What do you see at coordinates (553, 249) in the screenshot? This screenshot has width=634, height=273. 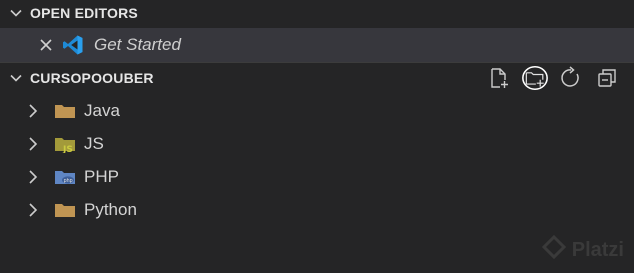 I see `platzi-logo-icon` at bounding box center [553, 249].